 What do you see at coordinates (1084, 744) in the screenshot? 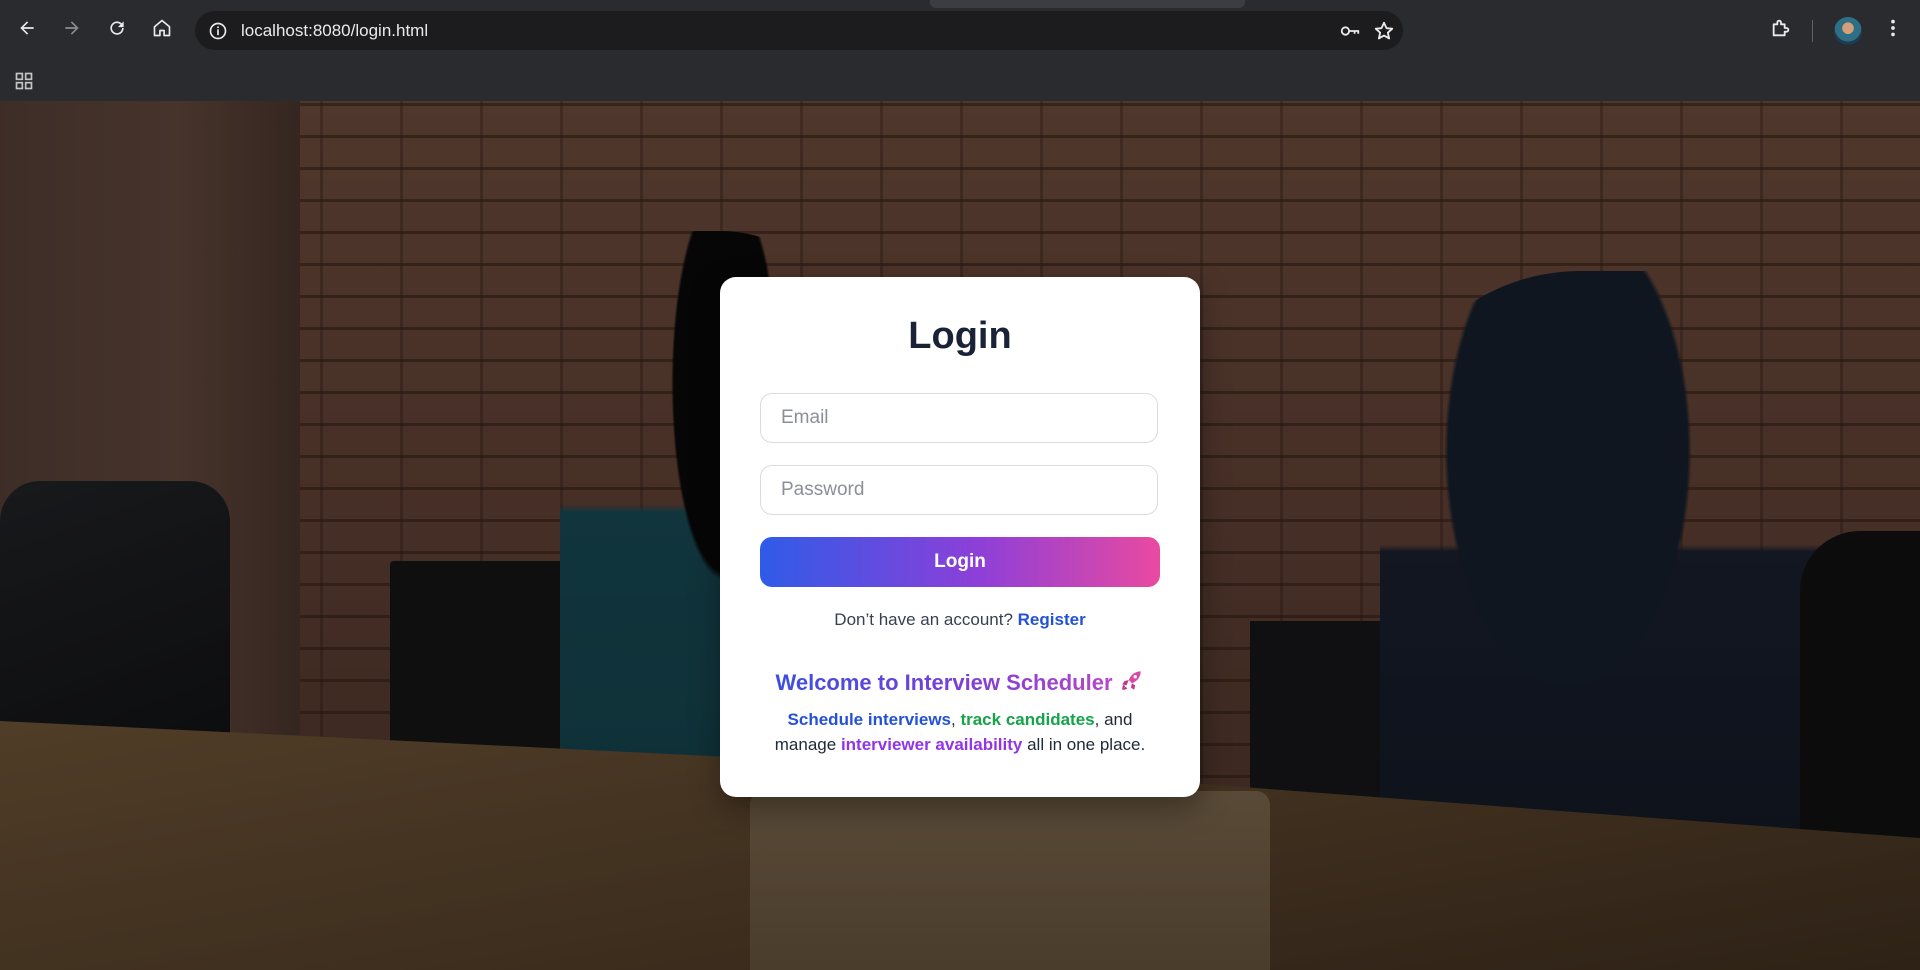
I see `desc-tail: all in one place.` at bounding box center [1084, 744].